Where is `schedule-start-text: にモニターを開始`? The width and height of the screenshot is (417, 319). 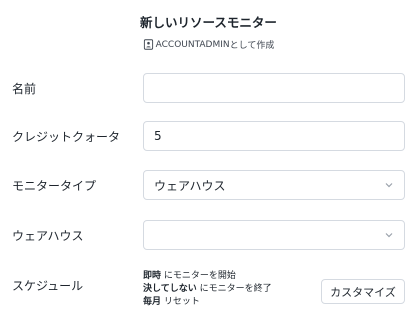 schedule-start-text: にモニターを開始 is located at coordinates (199, 276).